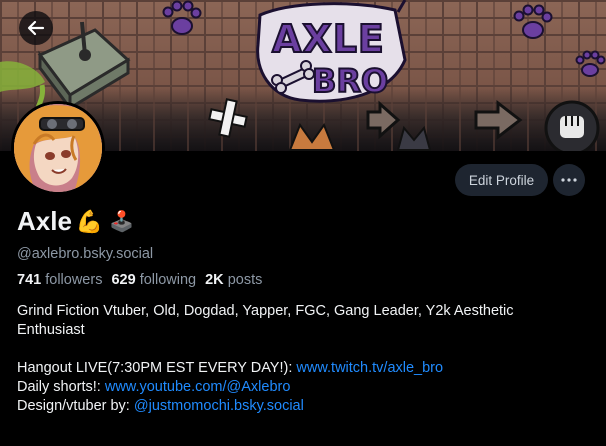  Describe the element at coordinates (228, 118) in the screenshot. I see `x-mark-icon` at that location.